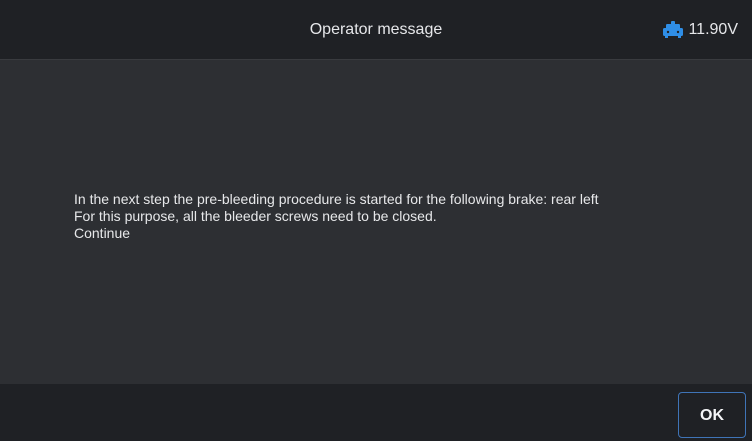  I want to click on battery-status: 11.90V, so click(700, 30).